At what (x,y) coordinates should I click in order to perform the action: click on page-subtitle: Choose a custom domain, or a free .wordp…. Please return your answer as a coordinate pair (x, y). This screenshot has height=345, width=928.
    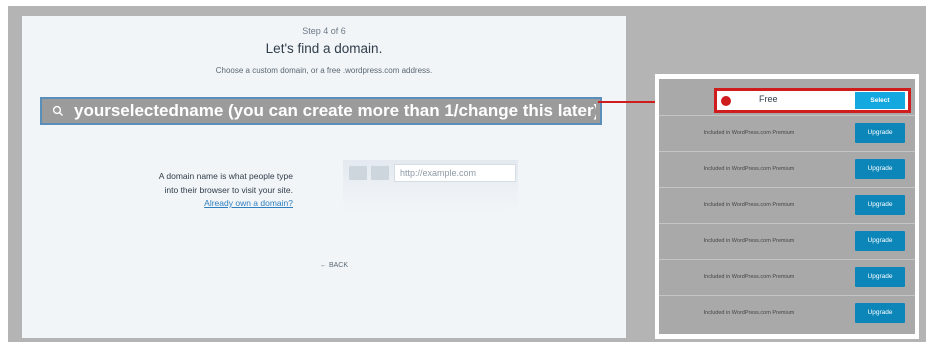
    Looking at the image, I should click on (324, 70).